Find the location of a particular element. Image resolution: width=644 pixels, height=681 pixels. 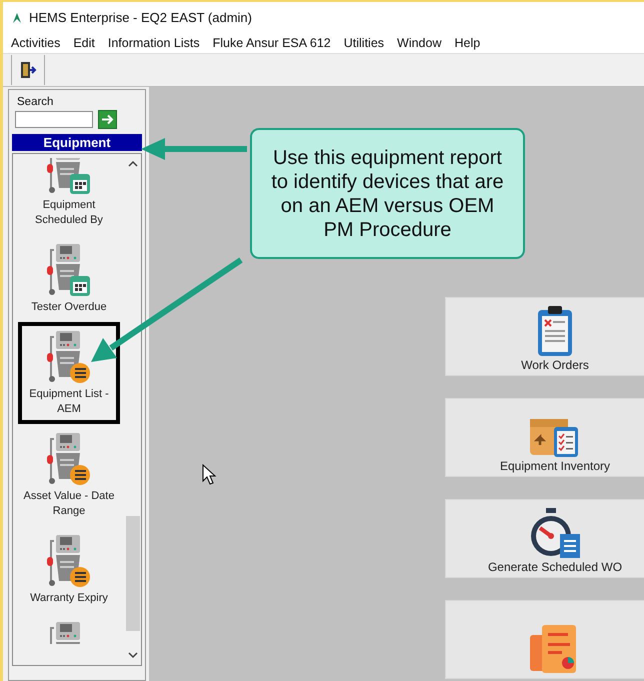

exit-button is located at coordinates (28, 70).